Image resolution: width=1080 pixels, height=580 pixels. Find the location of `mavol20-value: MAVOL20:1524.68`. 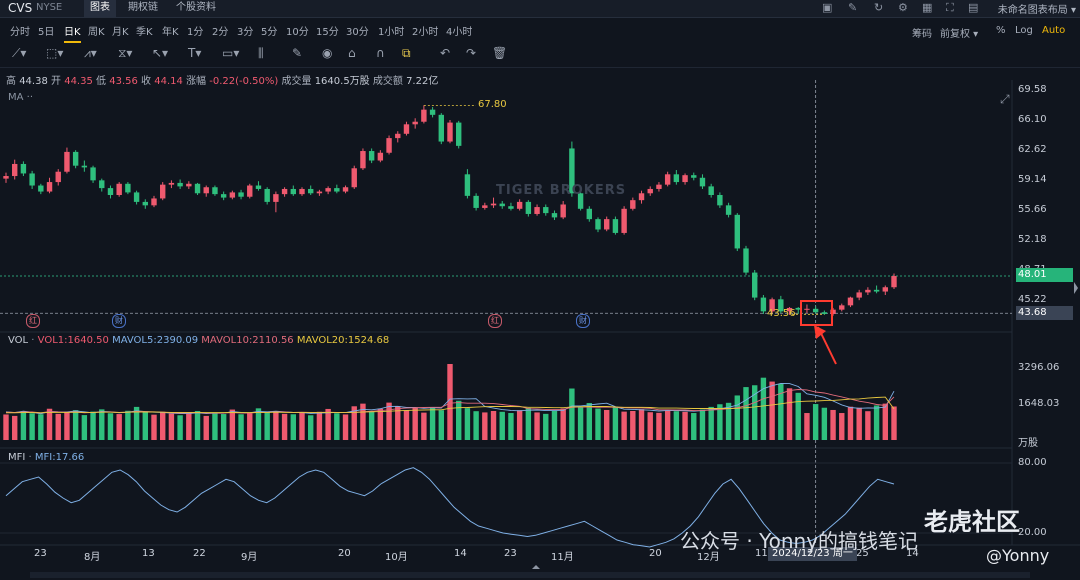

mavol20-value: MAVOL20:1524.68 is located at coordinates (343, 340).